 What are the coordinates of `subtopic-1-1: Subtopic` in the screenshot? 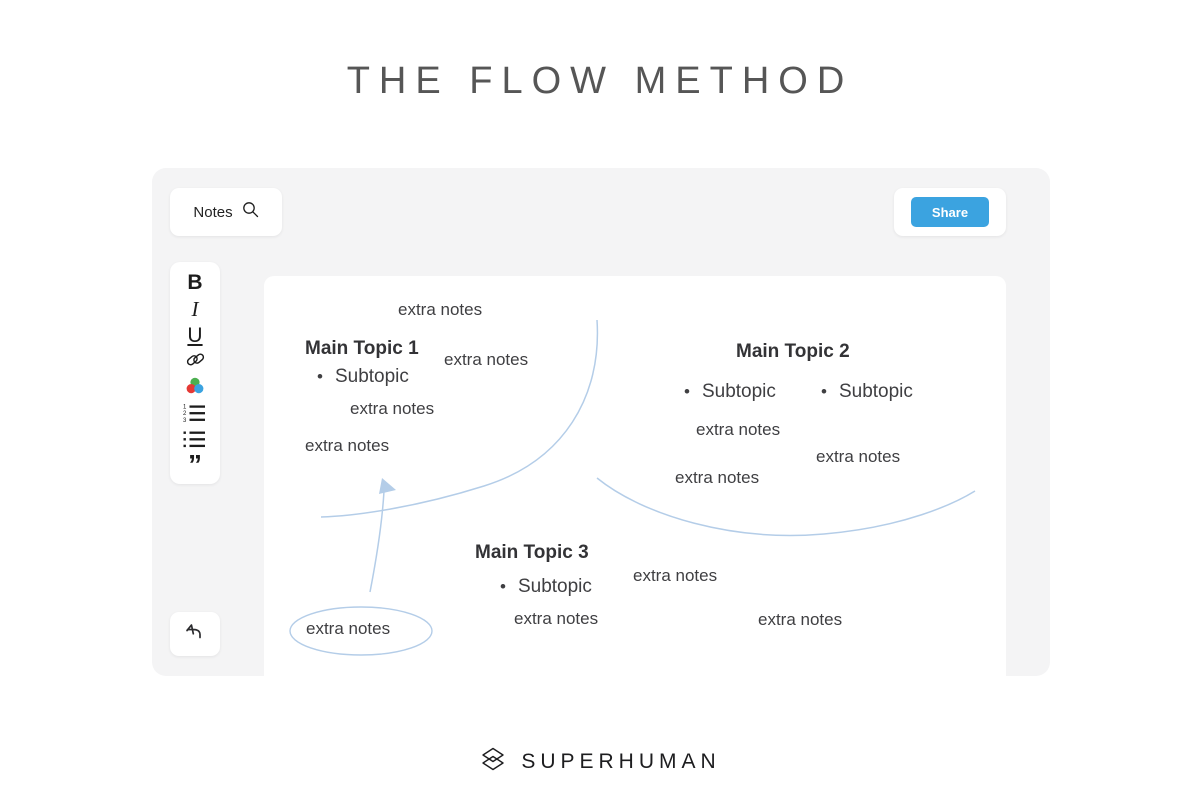 It's located at (363, 377).